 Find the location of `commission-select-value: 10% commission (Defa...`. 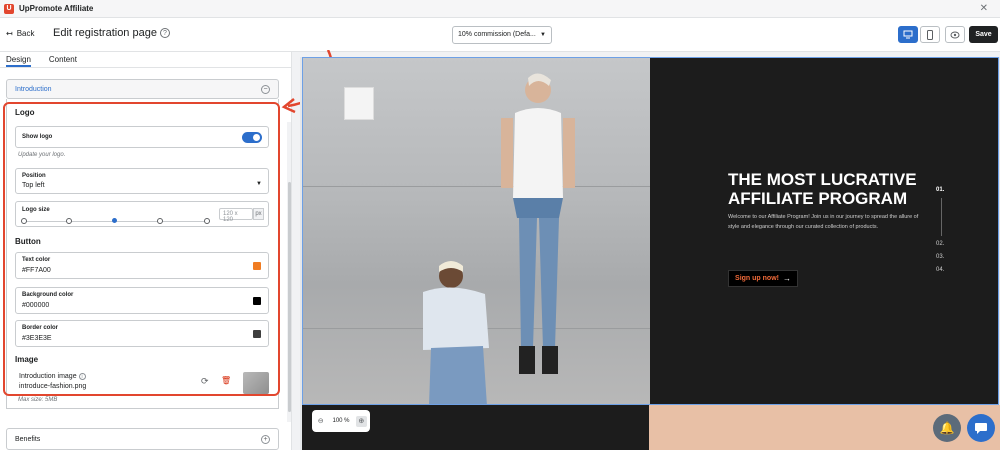

commission-select-value: 10% commission (Defa... is located at coordinates (497, 34).